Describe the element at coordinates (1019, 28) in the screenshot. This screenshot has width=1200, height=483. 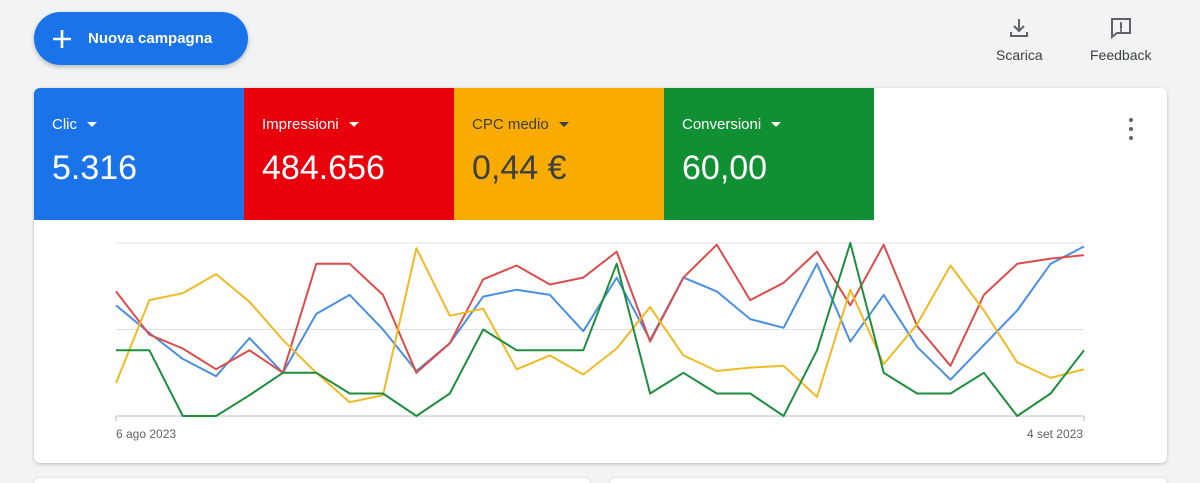
I see `download-icon` at that location.